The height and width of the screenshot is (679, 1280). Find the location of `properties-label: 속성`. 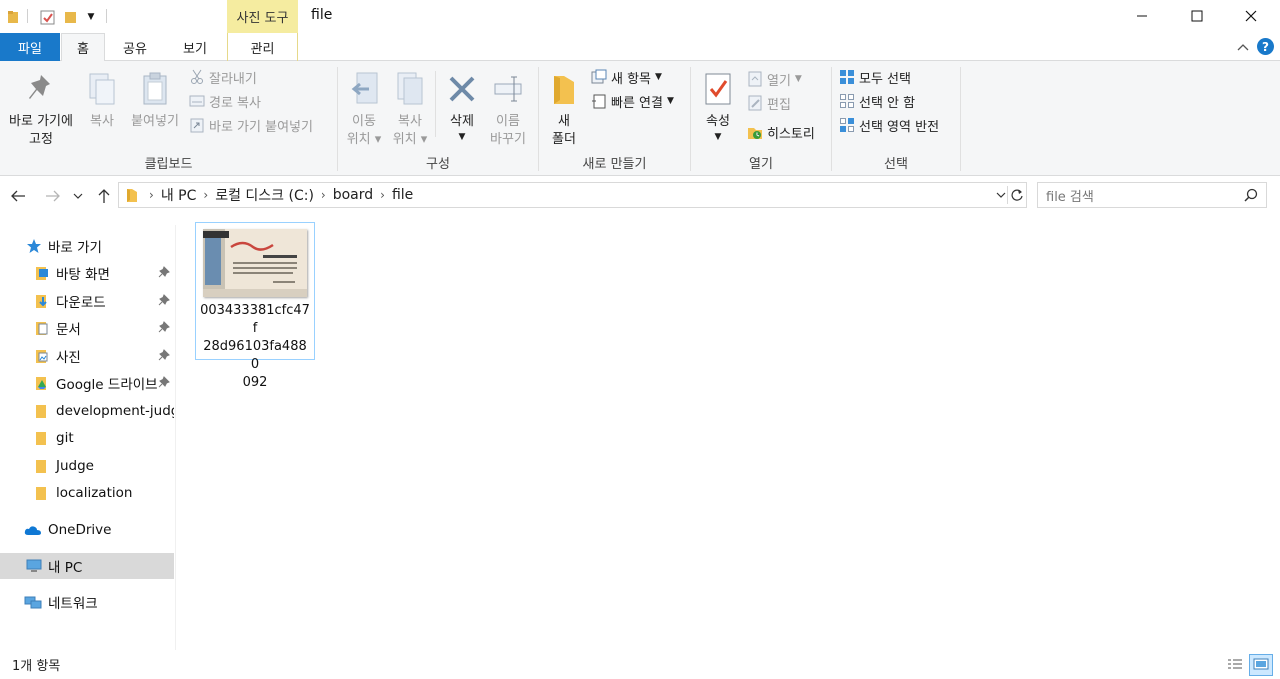

properties-label: 속성 is located at coordinates (718, 121).